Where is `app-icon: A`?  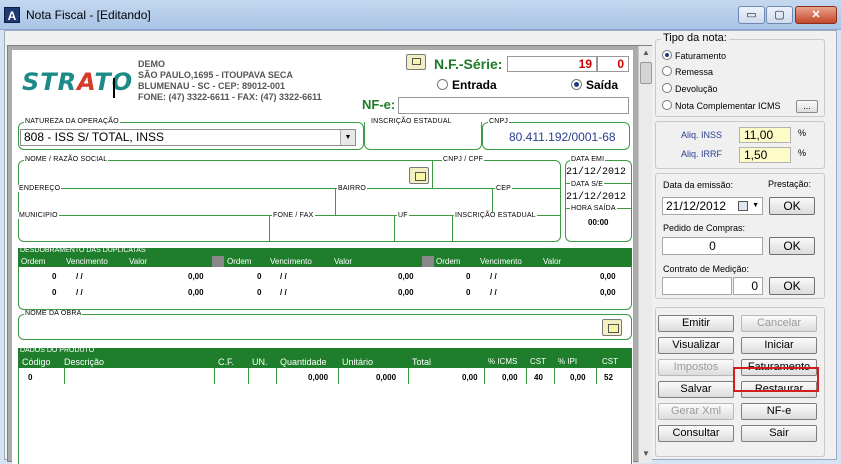 app-icon: A is located at coordinates (12, 15).